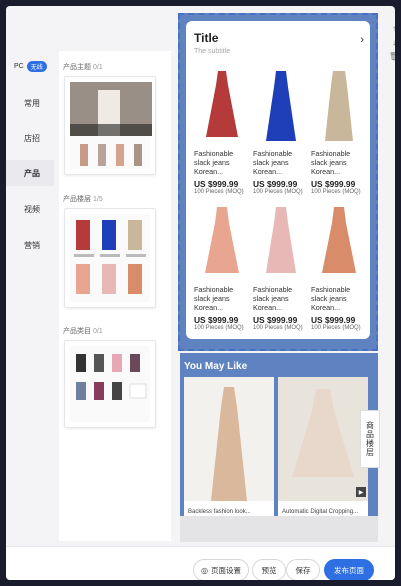 The width and height of the screenshot is (401, 586). What do you see at coordinates (361, 492) in the screenshot?
I see `play-icon: ▶` at bounding box center [361, 492].